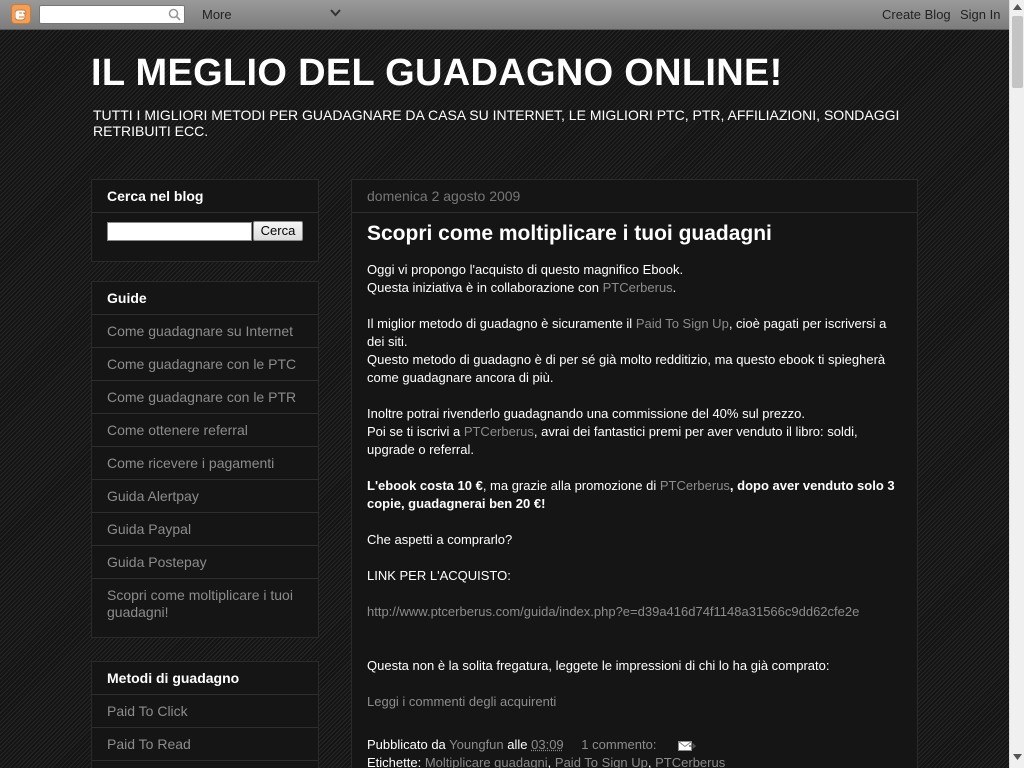 Image resolution: width=1024 pixels, height=768 pixels. I want to click on guide-link: Come ricevere i pagamenti, so click(205, 463).